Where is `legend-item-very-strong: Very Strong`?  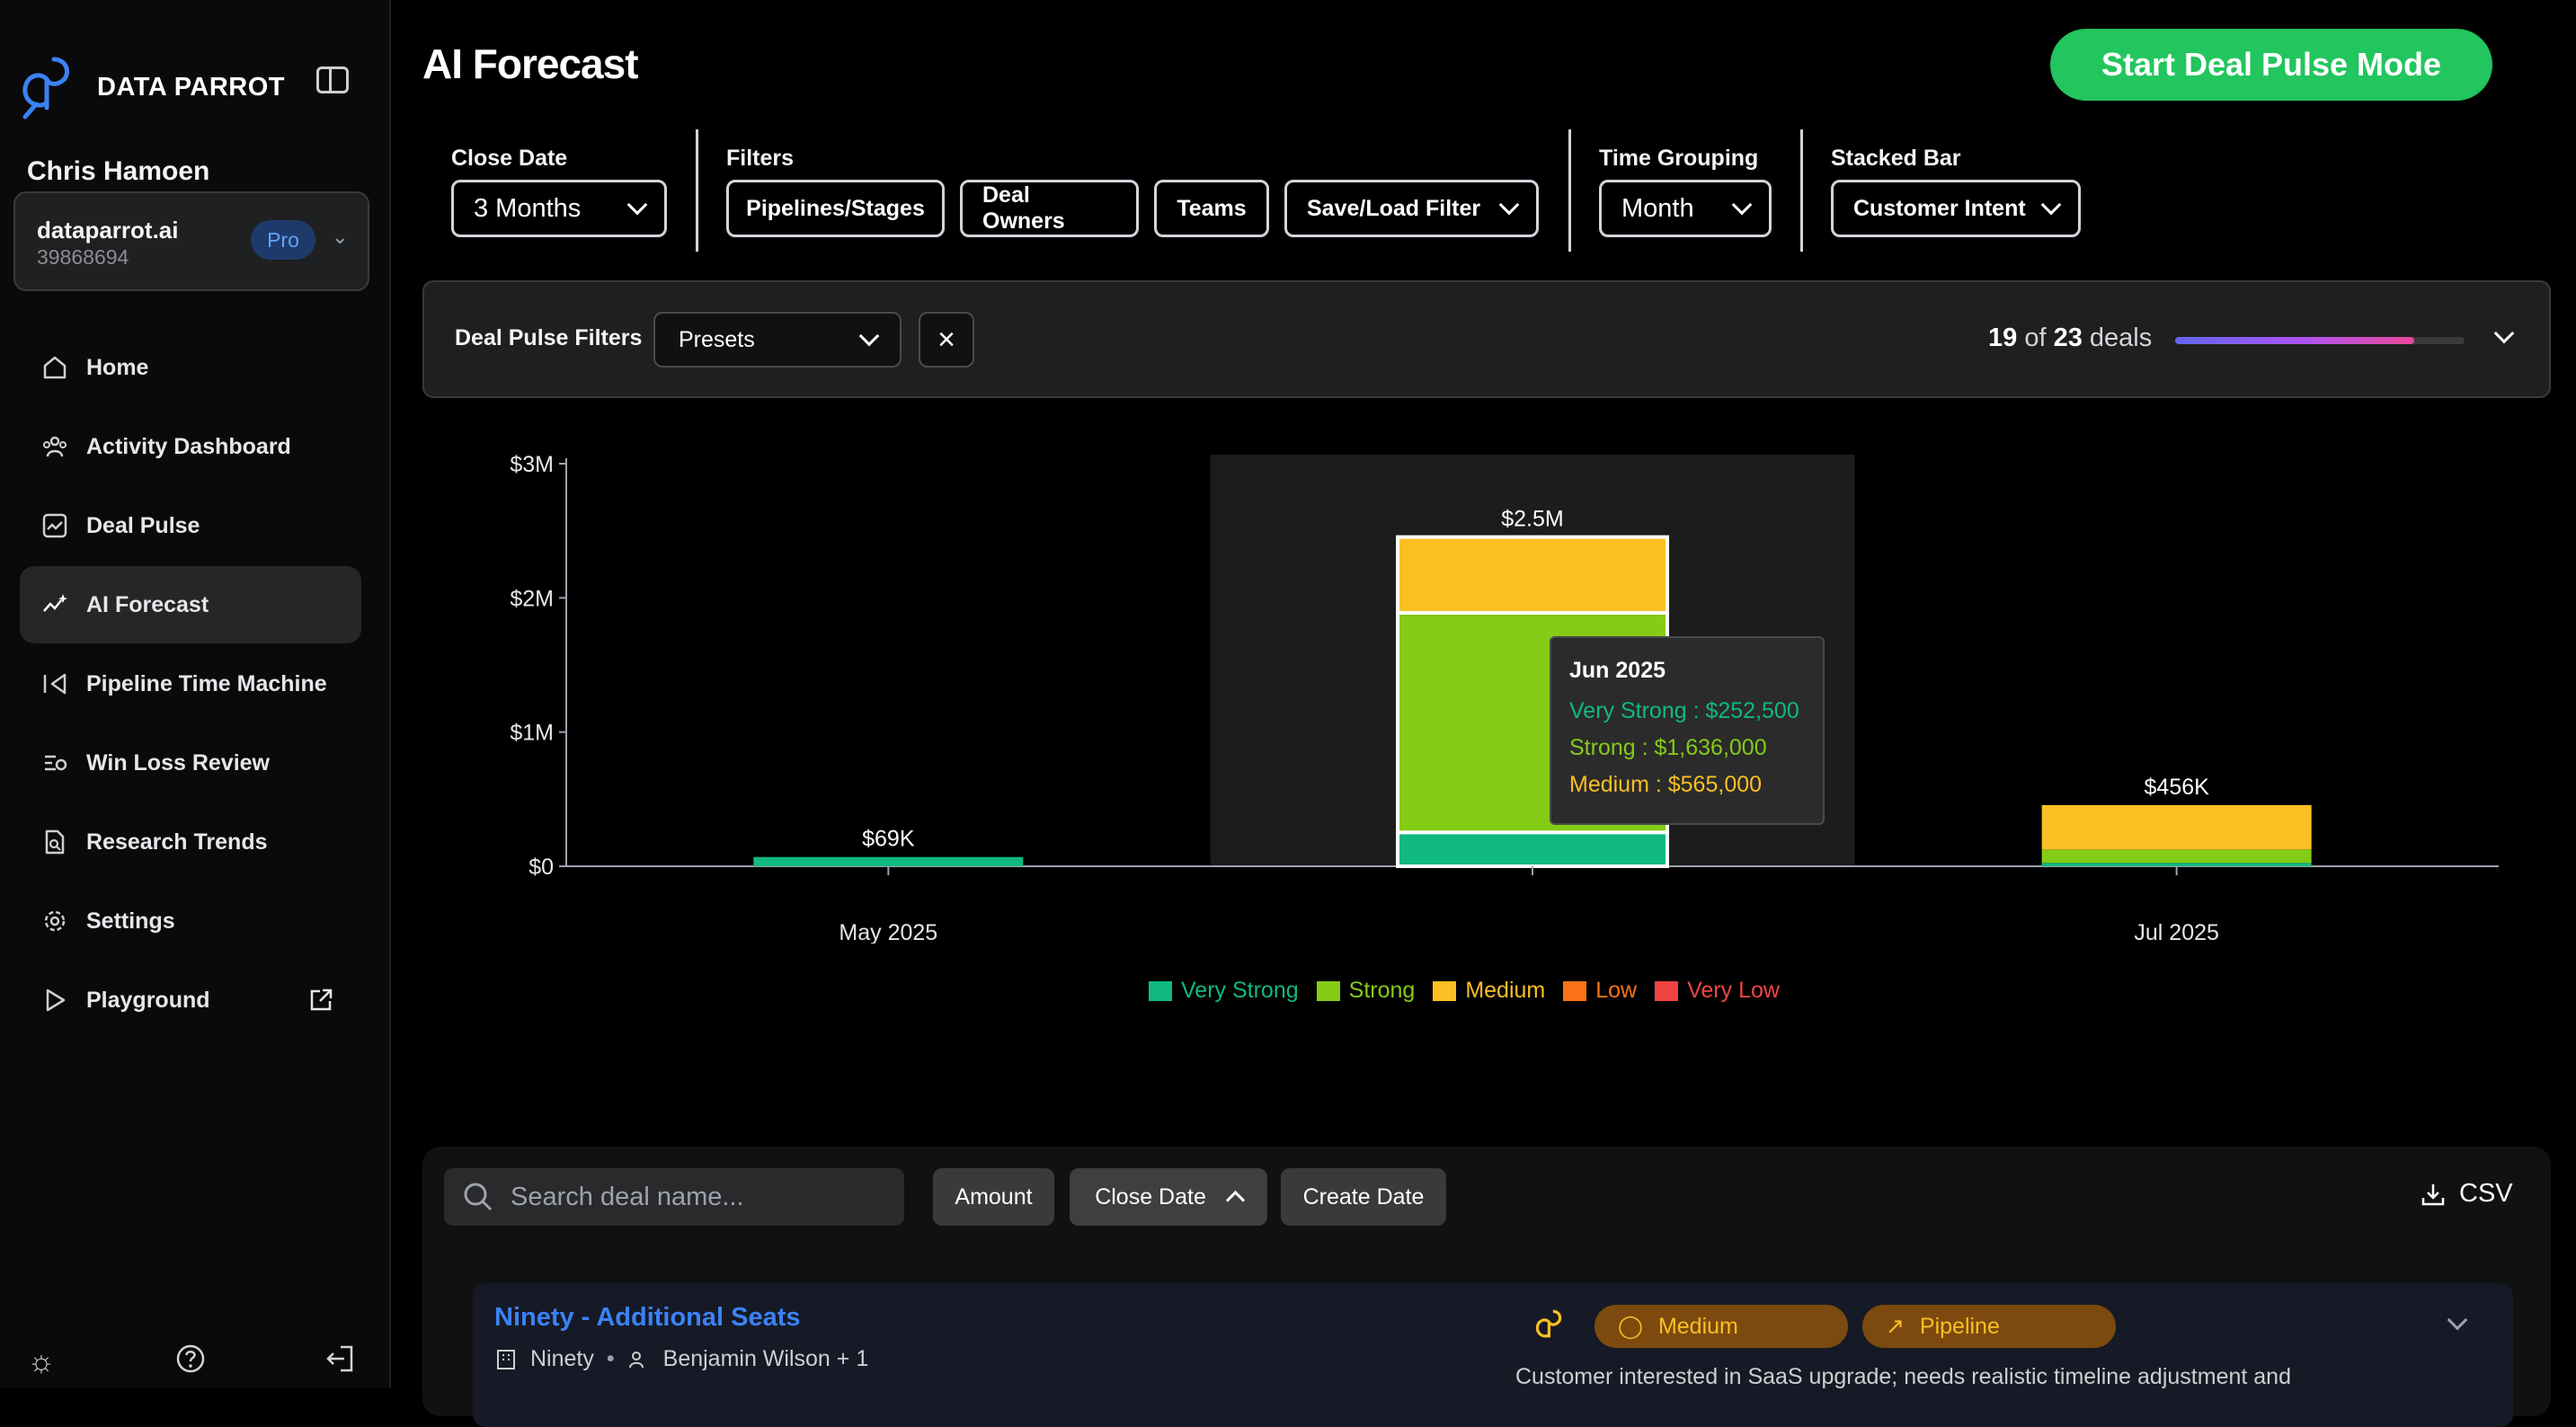 legend-item-very-strong: Very Strong is located at coordinates (1224, 991).